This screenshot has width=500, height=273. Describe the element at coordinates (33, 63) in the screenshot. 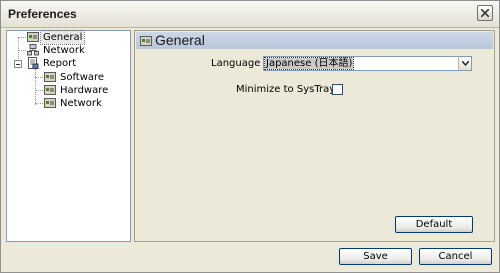

I see `report-icon` at that location.